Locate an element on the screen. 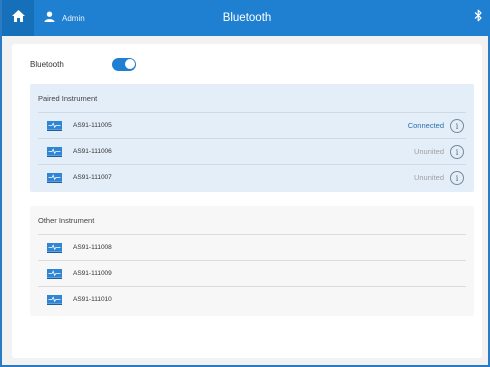 The width and height of the screenshot is (490, 367). paired-instrument-row: AS91-111006 Ununited i is located at coordinates (252, 151).